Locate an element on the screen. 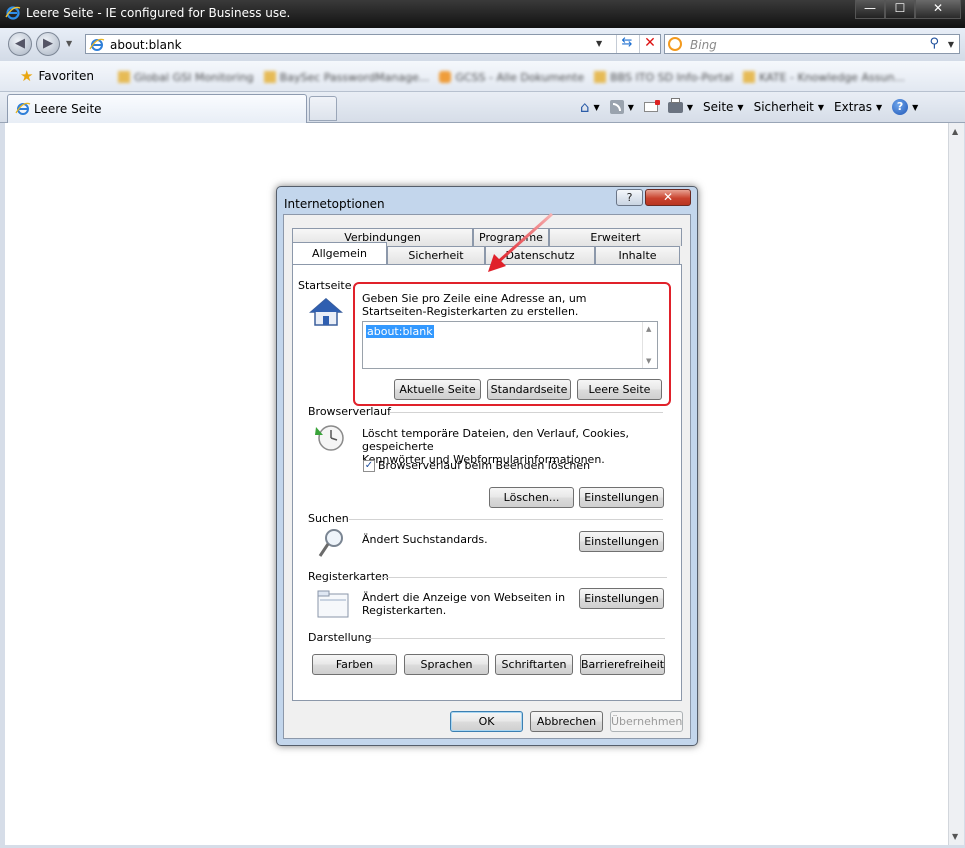 The image size is (965, 848). blank-page-button: Leere Seite is located at coordinates (619, 389).